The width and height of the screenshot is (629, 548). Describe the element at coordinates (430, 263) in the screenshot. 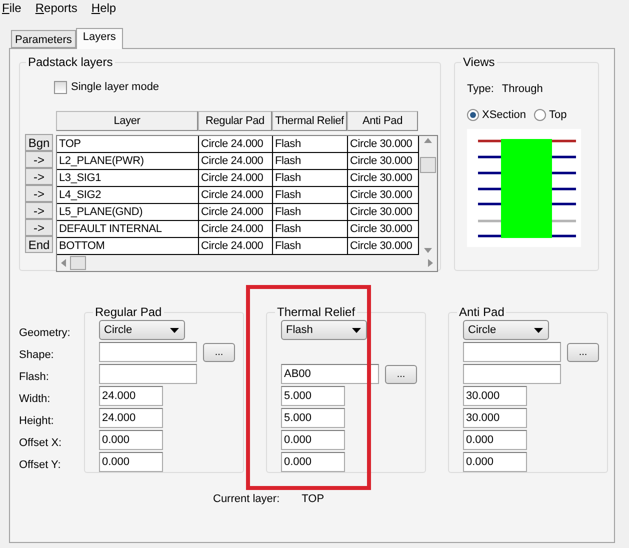

I see `scroll-right-icon` at that location.